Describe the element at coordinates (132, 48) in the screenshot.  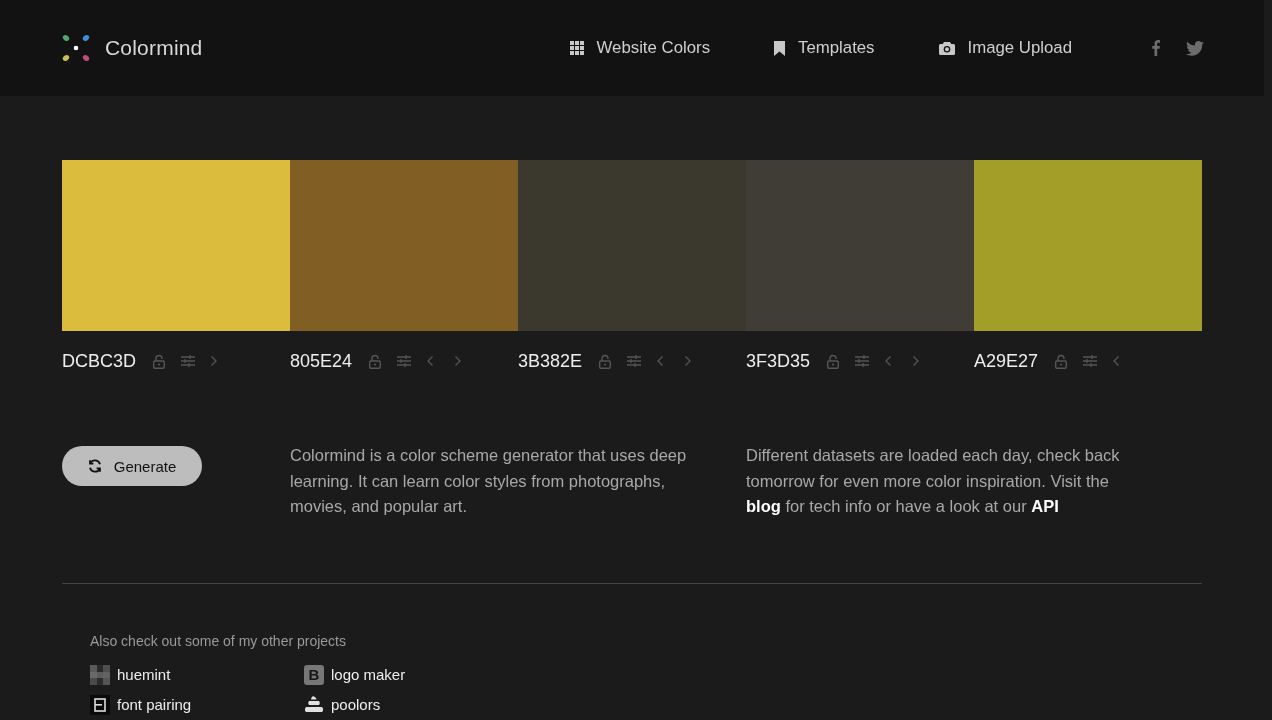
I see `logo-link: Colormind` at that location.